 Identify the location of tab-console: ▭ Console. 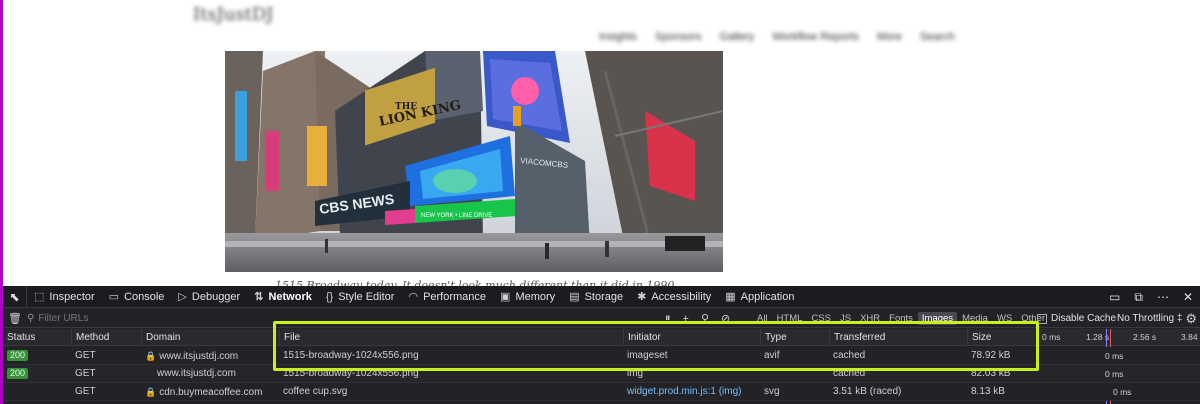
(137, 297).